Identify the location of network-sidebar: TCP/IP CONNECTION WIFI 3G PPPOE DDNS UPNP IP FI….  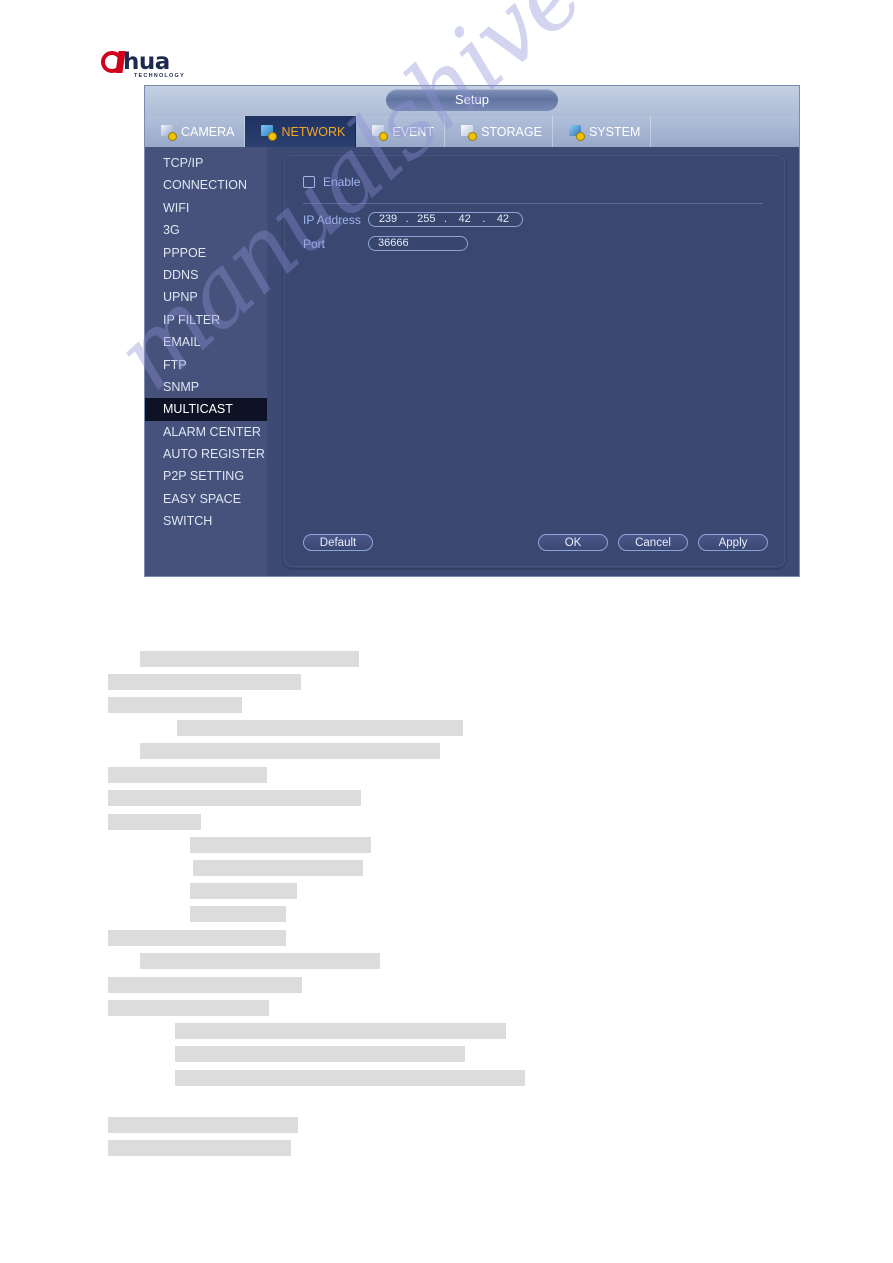
(206, 361).